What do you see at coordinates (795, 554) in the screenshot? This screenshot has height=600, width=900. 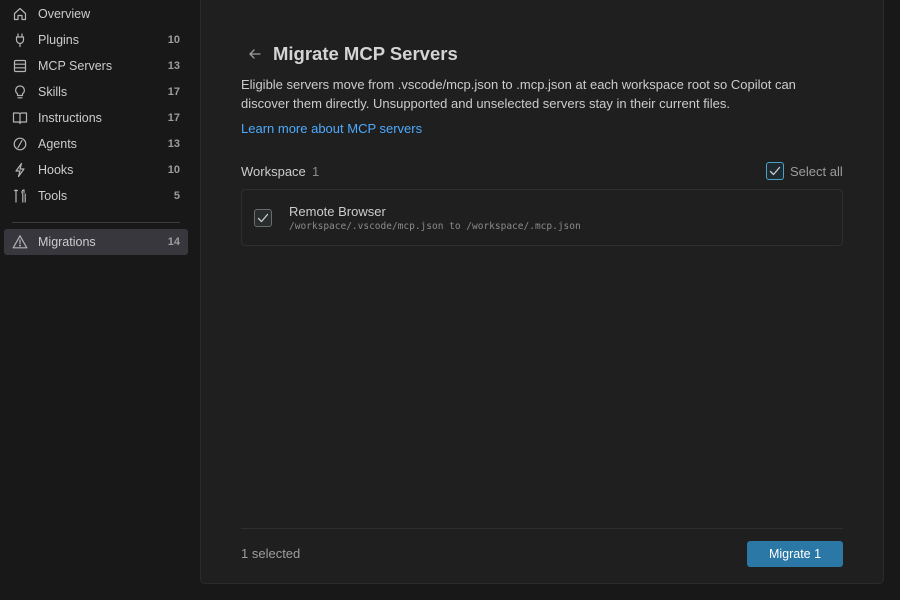 I see `migrate-button: Migrate 1` at bounding box center [795, 554].